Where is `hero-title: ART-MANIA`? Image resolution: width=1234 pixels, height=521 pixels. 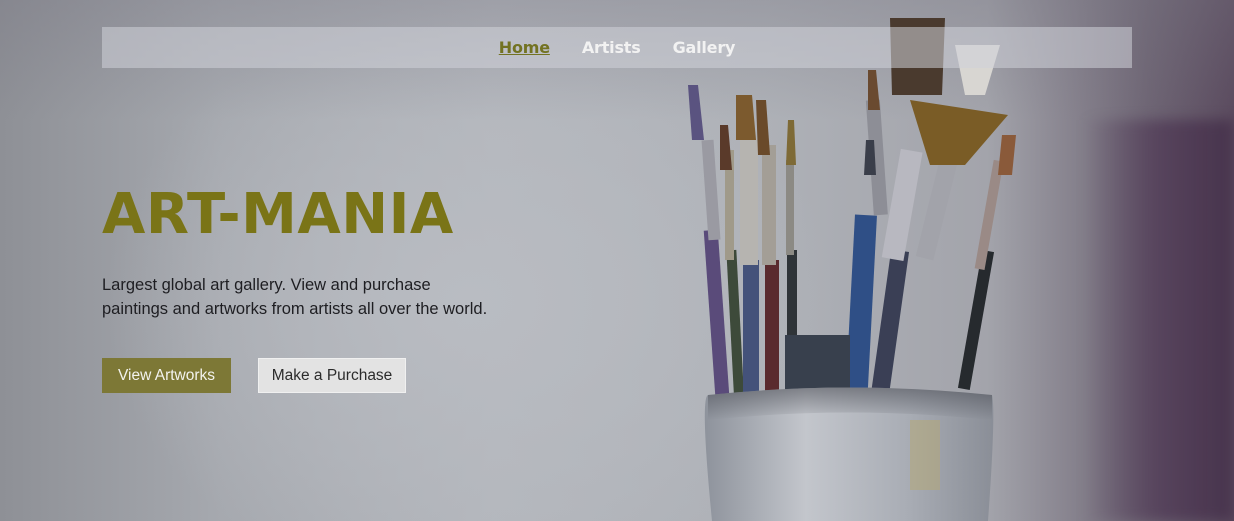
hero-title: ART-MANIA is located at coordinates (278, 214).